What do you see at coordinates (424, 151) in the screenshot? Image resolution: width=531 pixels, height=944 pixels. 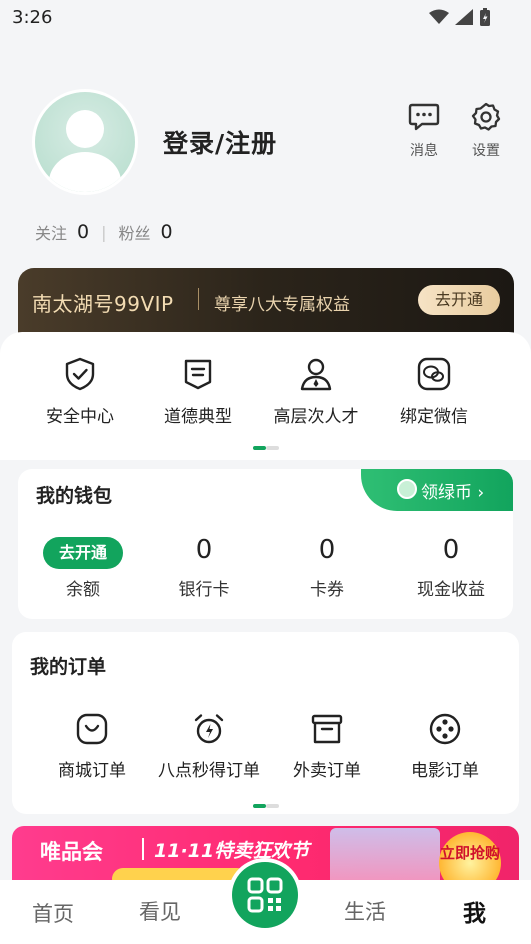 I see `messages-label: 消息` at bounding box center [424, 151].